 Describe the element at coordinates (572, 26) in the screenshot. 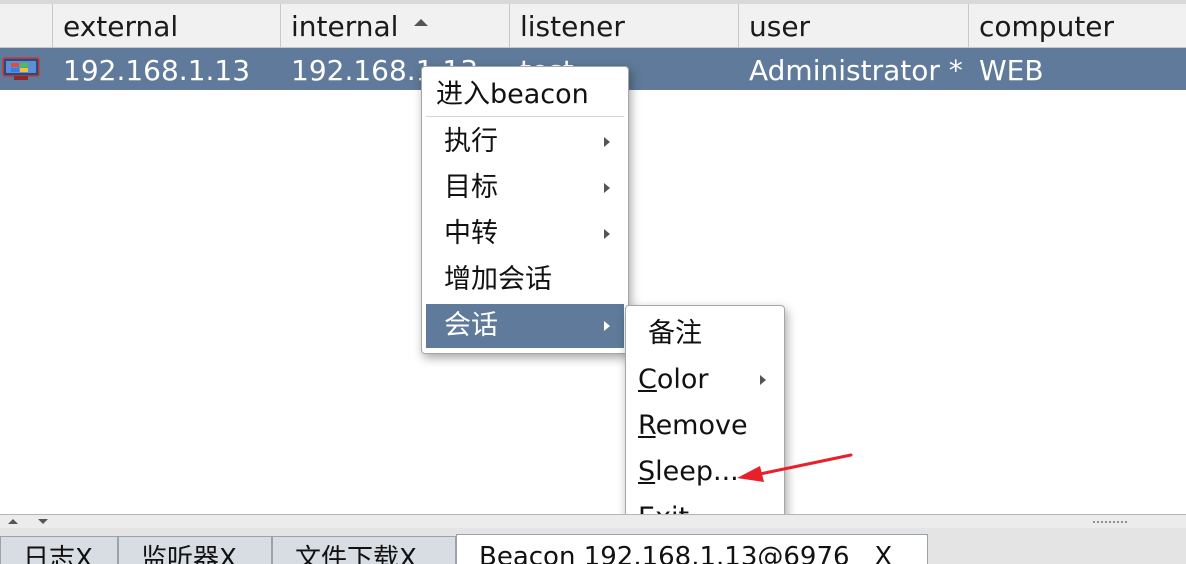

I see `column-header-listener-label: listener` at that location.